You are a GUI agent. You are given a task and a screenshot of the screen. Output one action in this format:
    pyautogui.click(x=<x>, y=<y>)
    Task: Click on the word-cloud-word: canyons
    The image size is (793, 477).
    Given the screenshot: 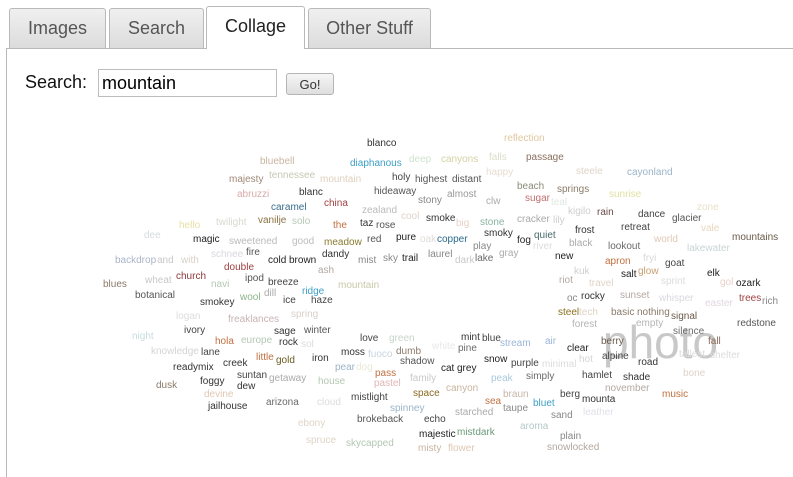 What is the action you would take?
    pyautogui.click(x=459, y=159)
    